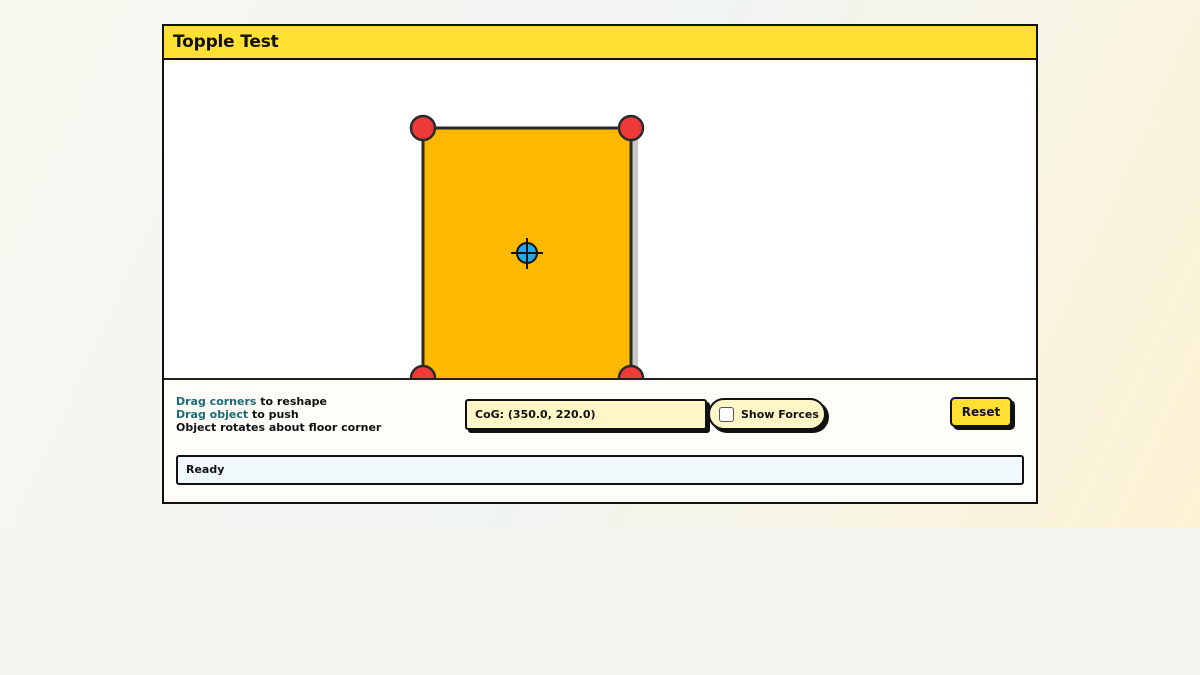  I want to click on show-forces-label: Show Forces, so click(780, 414).